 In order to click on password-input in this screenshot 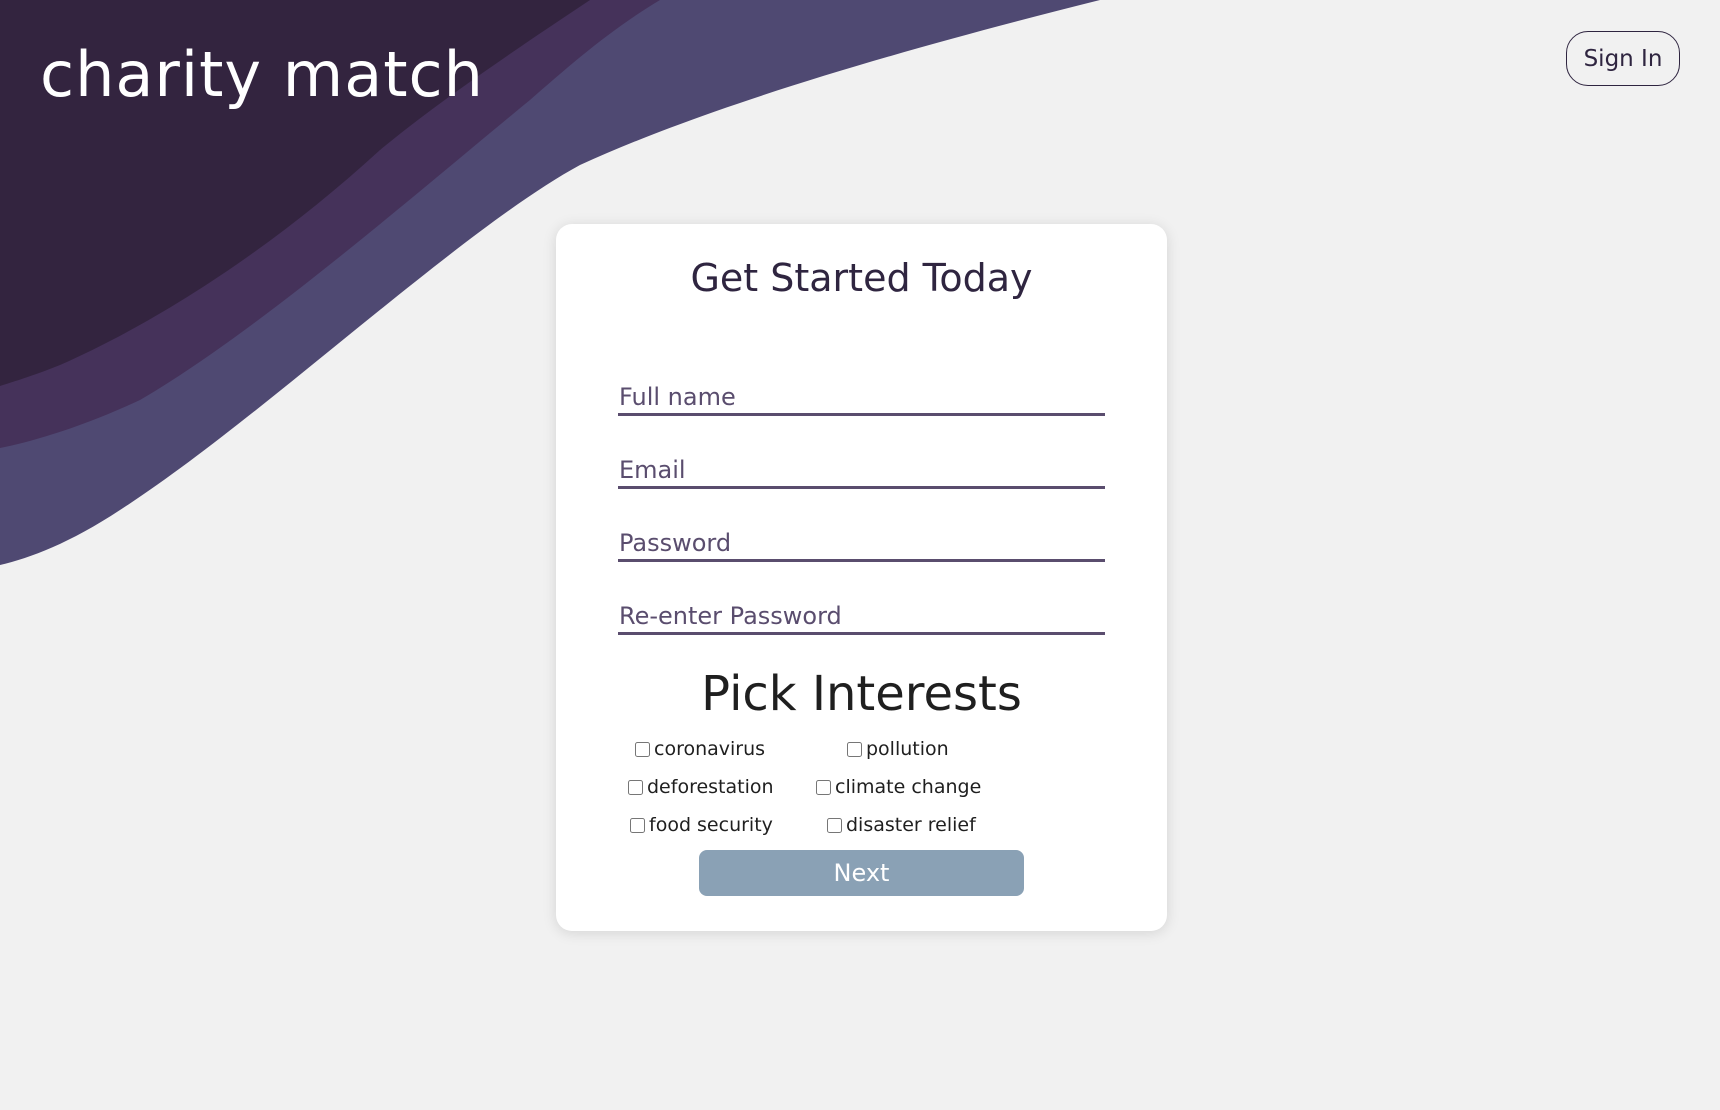, I will do `click(861, 544)`.